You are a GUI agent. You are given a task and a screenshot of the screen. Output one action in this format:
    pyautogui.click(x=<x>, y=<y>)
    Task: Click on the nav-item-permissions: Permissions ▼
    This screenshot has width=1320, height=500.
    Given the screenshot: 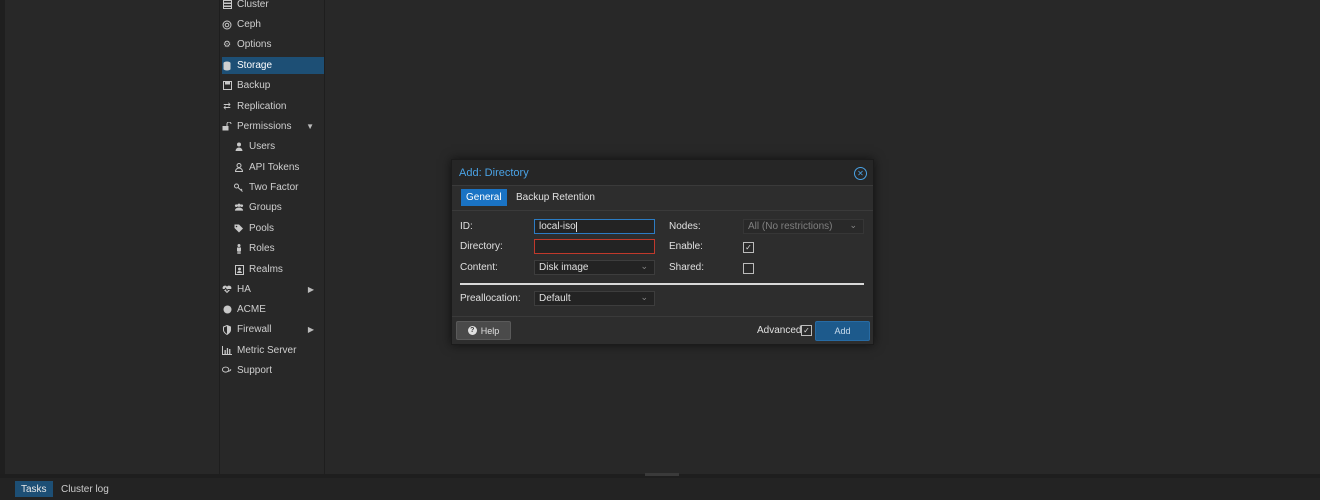 What is the action you would take?
    pyautogui.click(x=273, y=126)
    